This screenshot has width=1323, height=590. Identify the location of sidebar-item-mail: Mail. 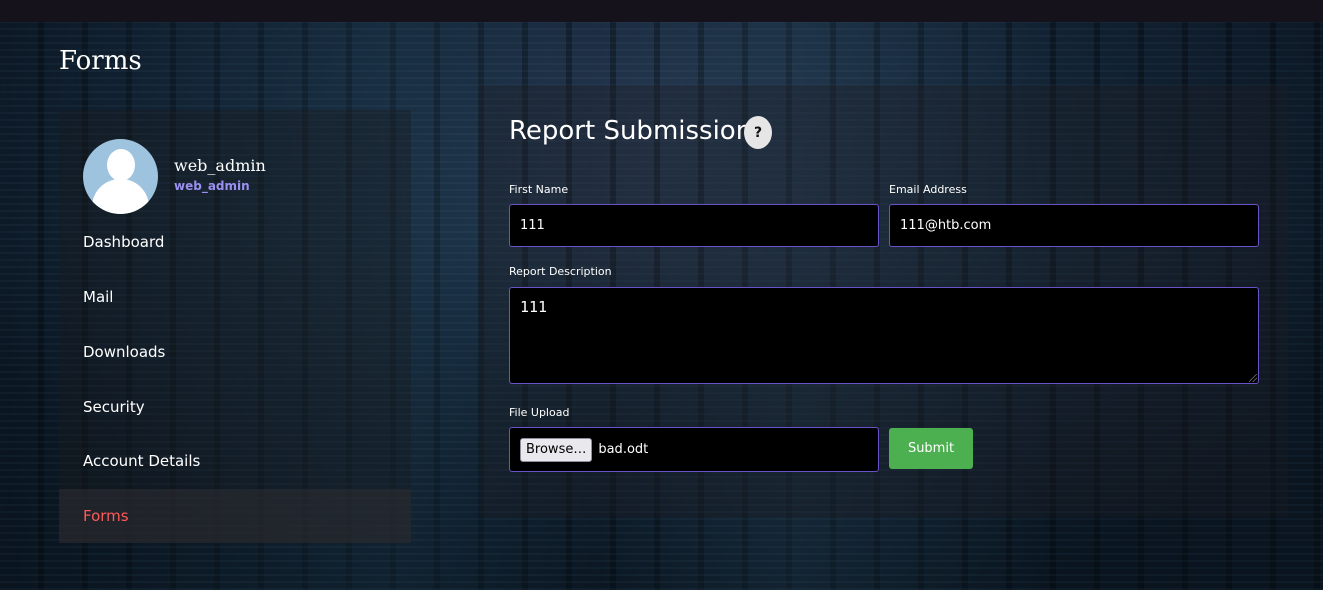
(235, 297).